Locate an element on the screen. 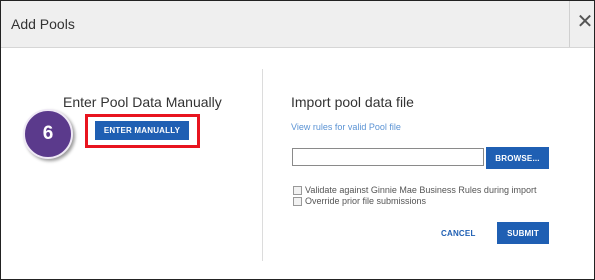 Image resolution: width=595 pixels, height=280 pixels. submit-button: SUBMIT is located at coordinates (523, 233).